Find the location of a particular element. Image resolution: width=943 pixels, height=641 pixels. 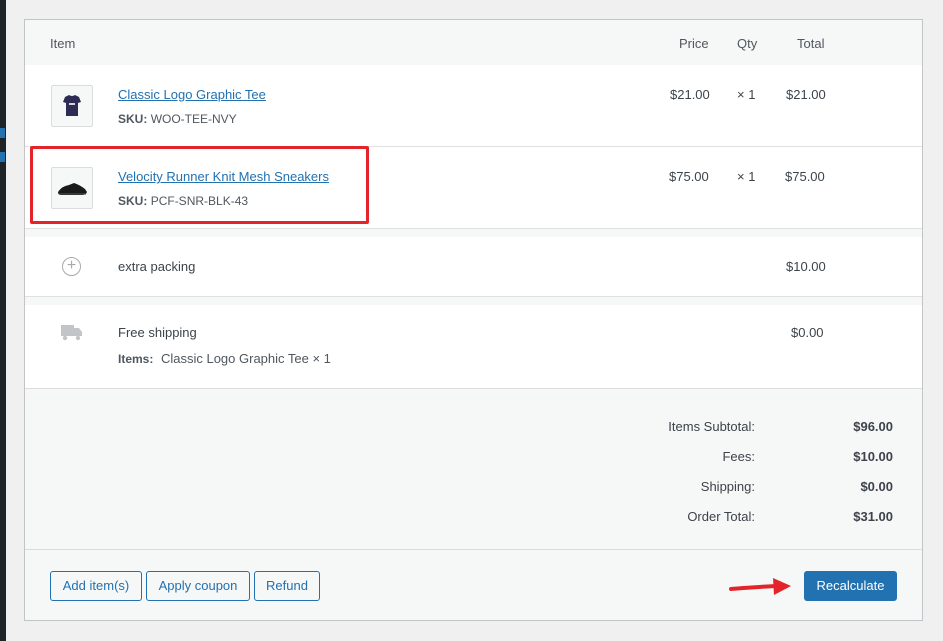

fee-name: extra packing is located at coordinates (157, 266).